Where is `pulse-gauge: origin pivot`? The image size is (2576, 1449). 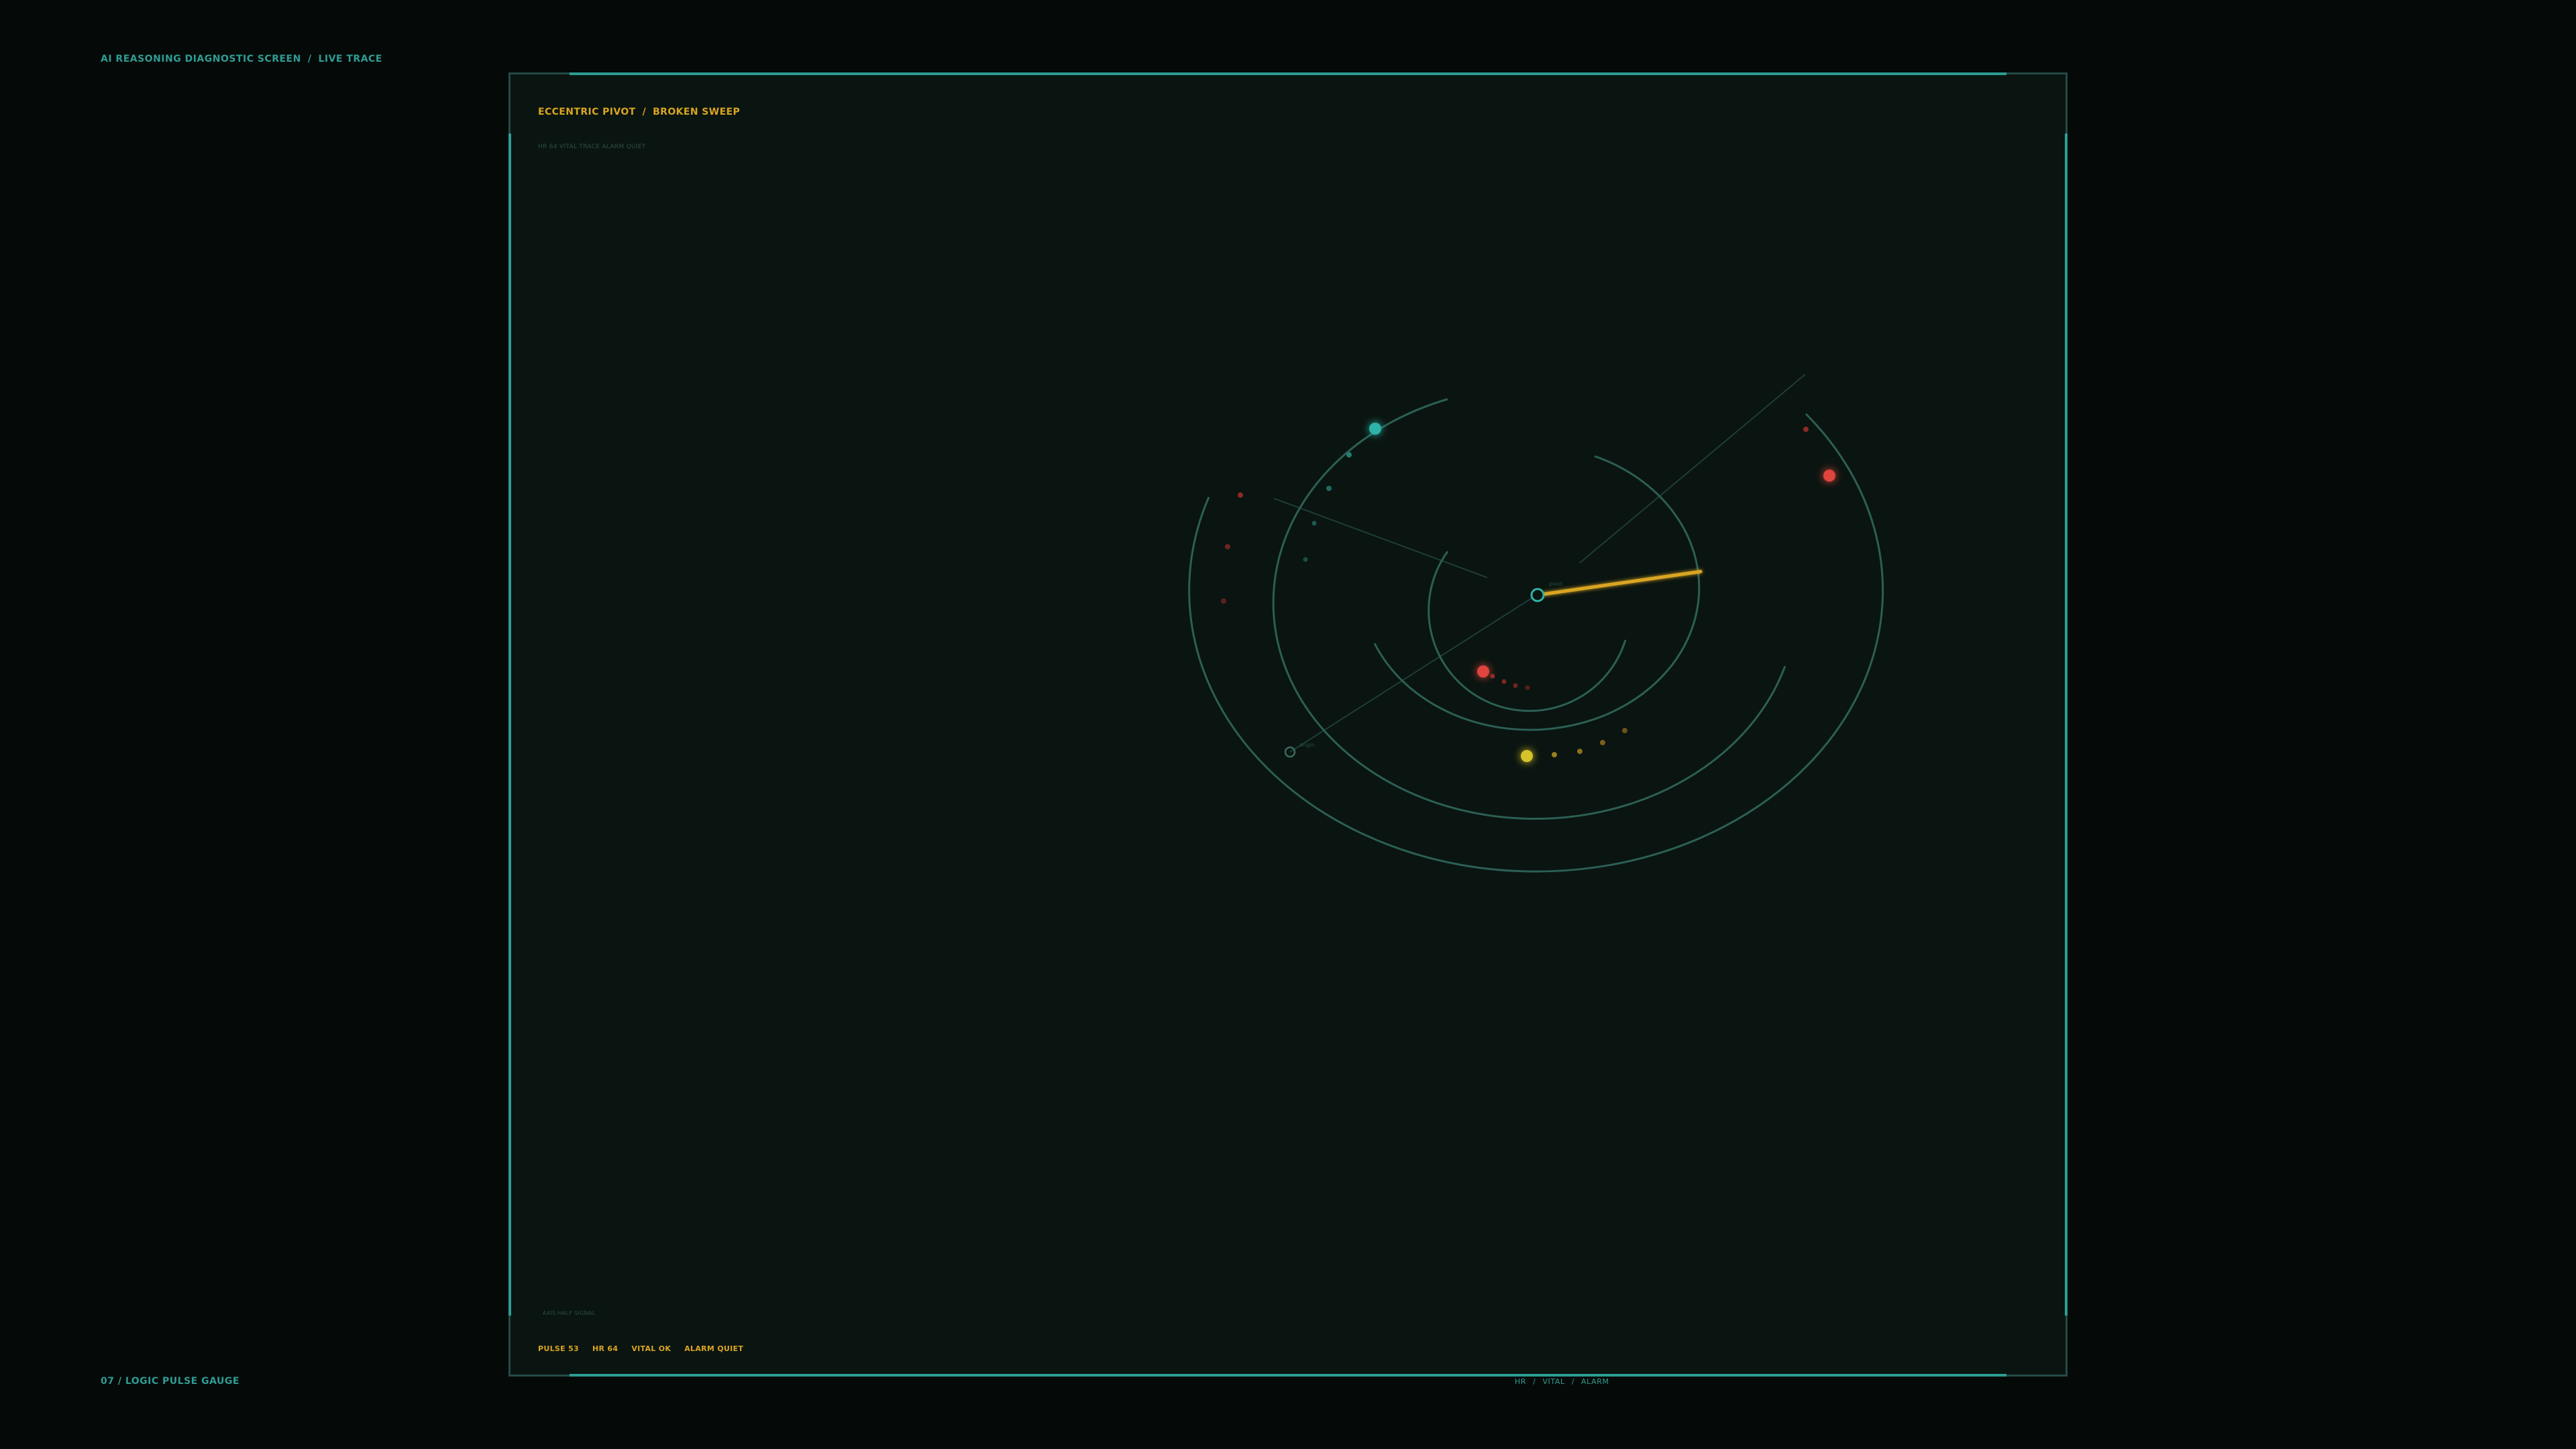
pulse-gauge: origin pivot is located at coordinates (1536, 623).